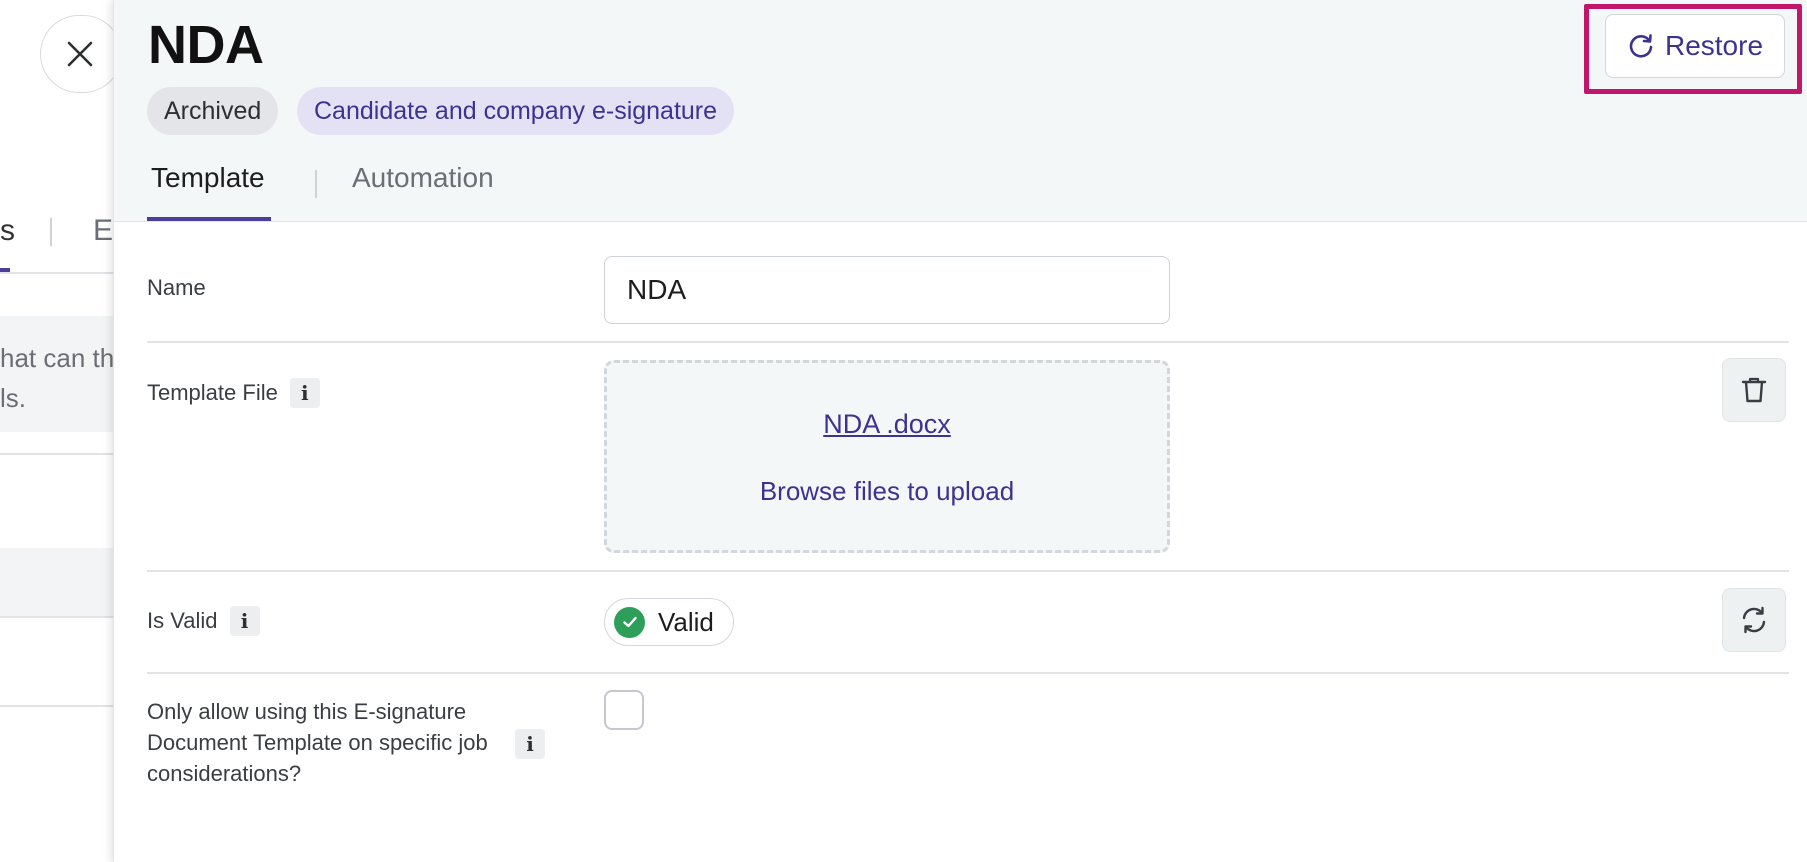 The image size is (1807, 862). What do you see at coordinates (887, 491) in the screenshot?
I see `browse-files-link: Browse files to upload` at bounding box center [887, 491].